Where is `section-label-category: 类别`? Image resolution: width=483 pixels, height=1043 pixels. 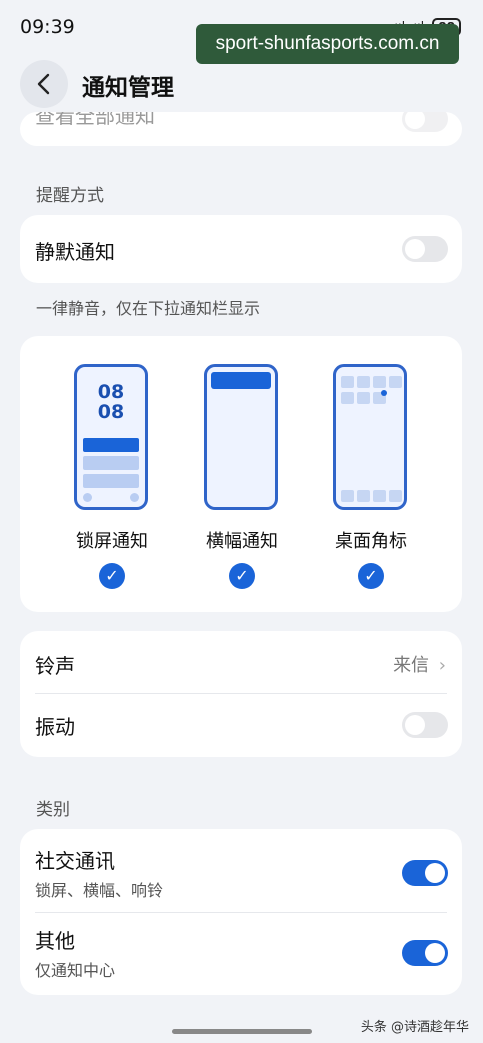
section-label-category: 类别 is located at coordinates (53, 810).